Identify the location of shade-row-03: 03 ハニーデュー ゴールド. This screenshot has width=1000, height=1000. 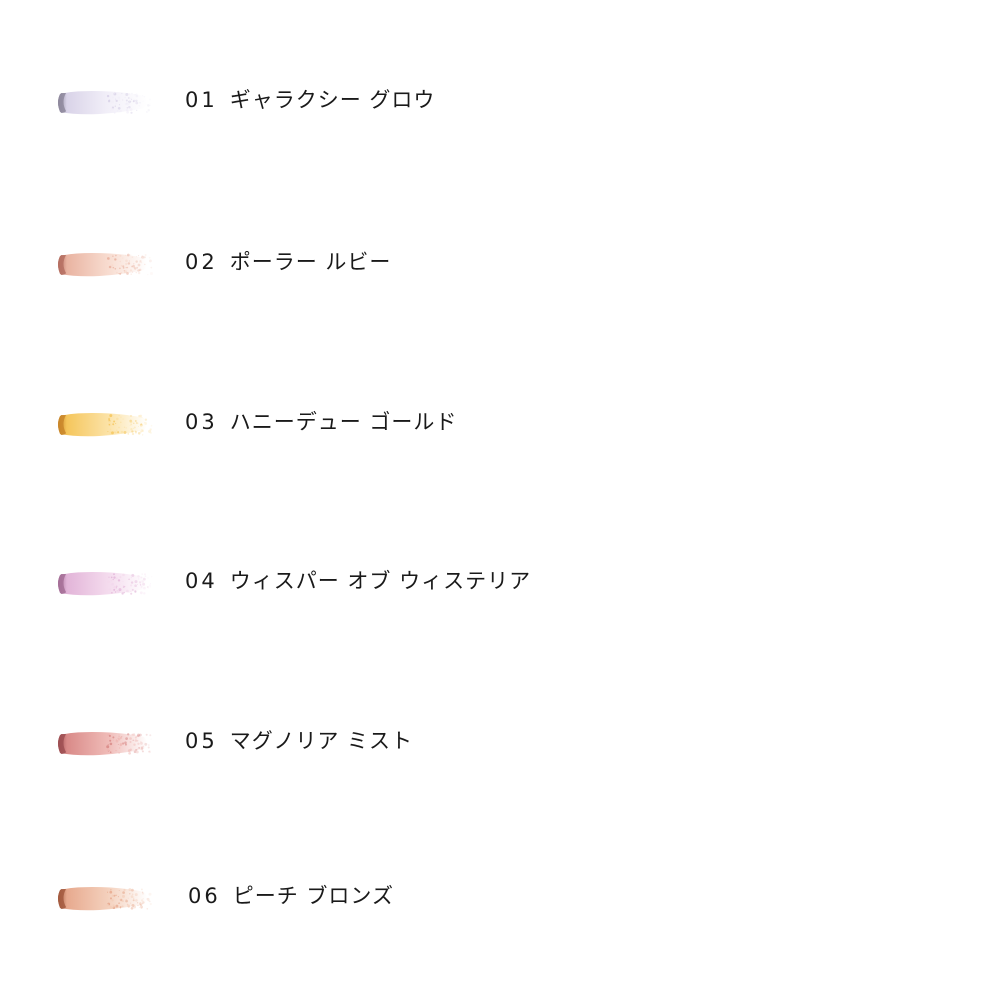
(500, 424).